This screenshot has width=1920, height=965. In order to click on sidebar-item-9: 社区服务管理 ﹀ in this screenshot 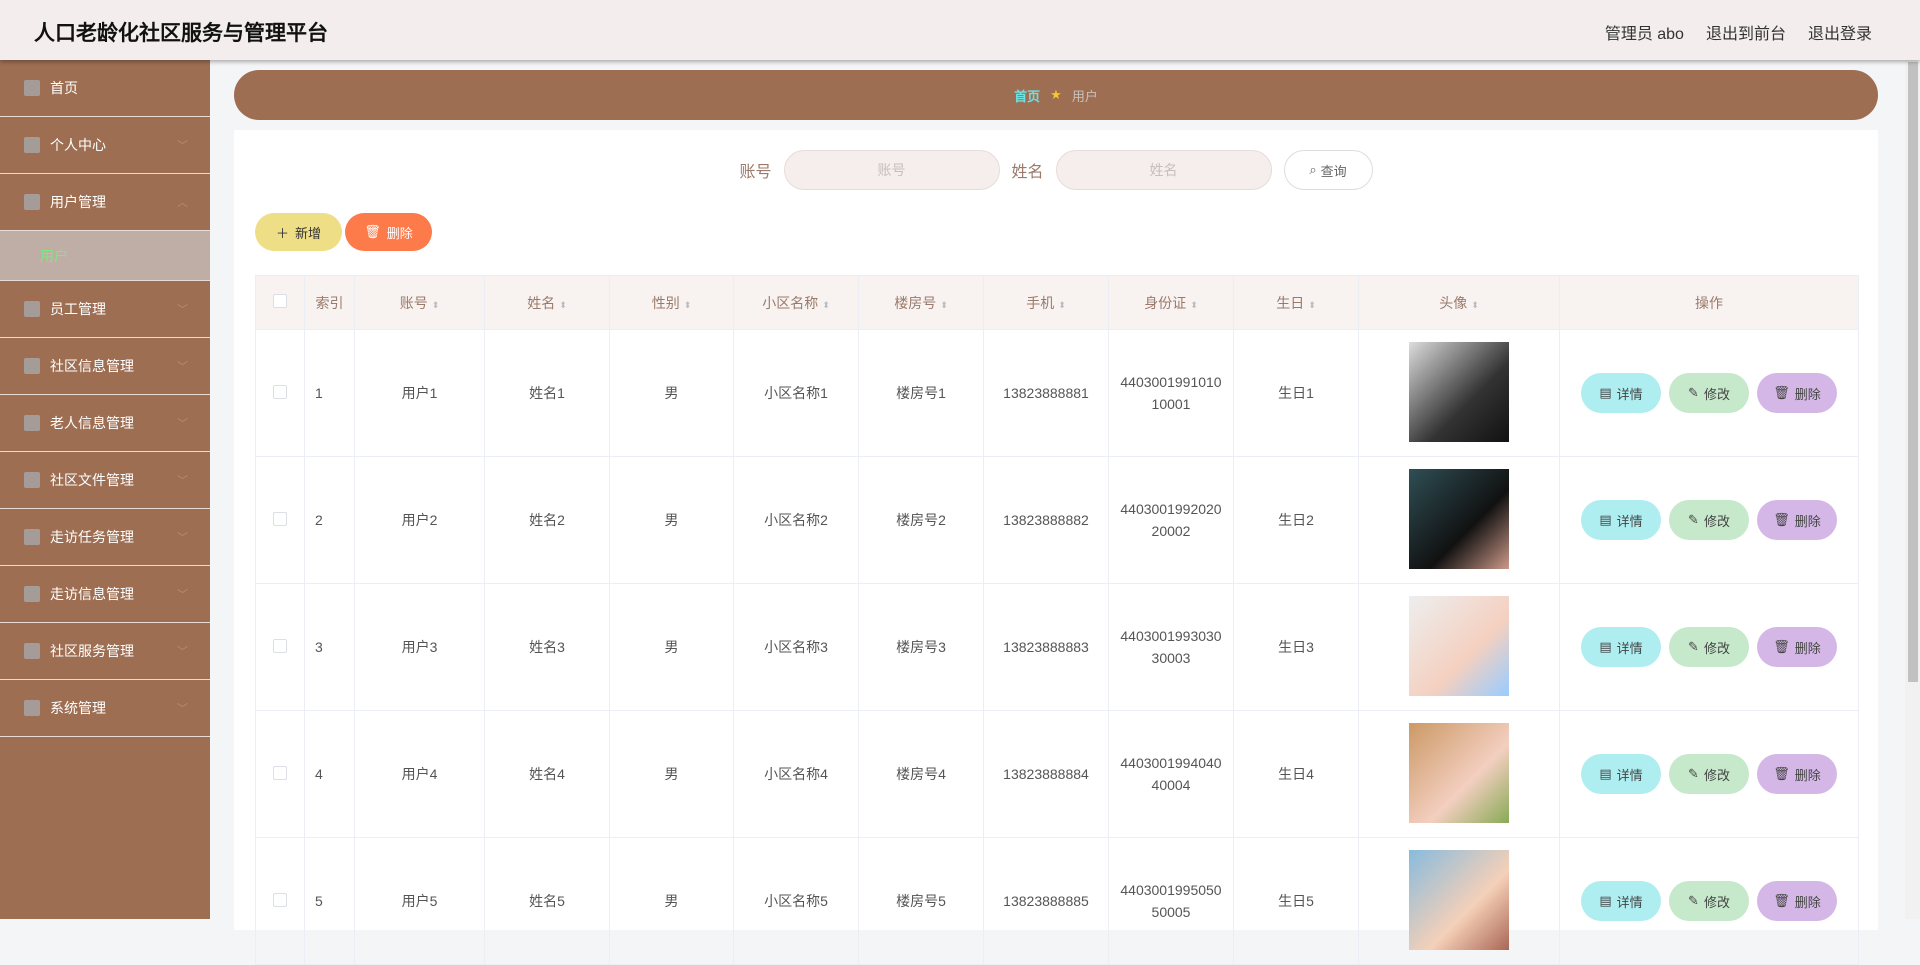, I will do `click(105, 651)`.